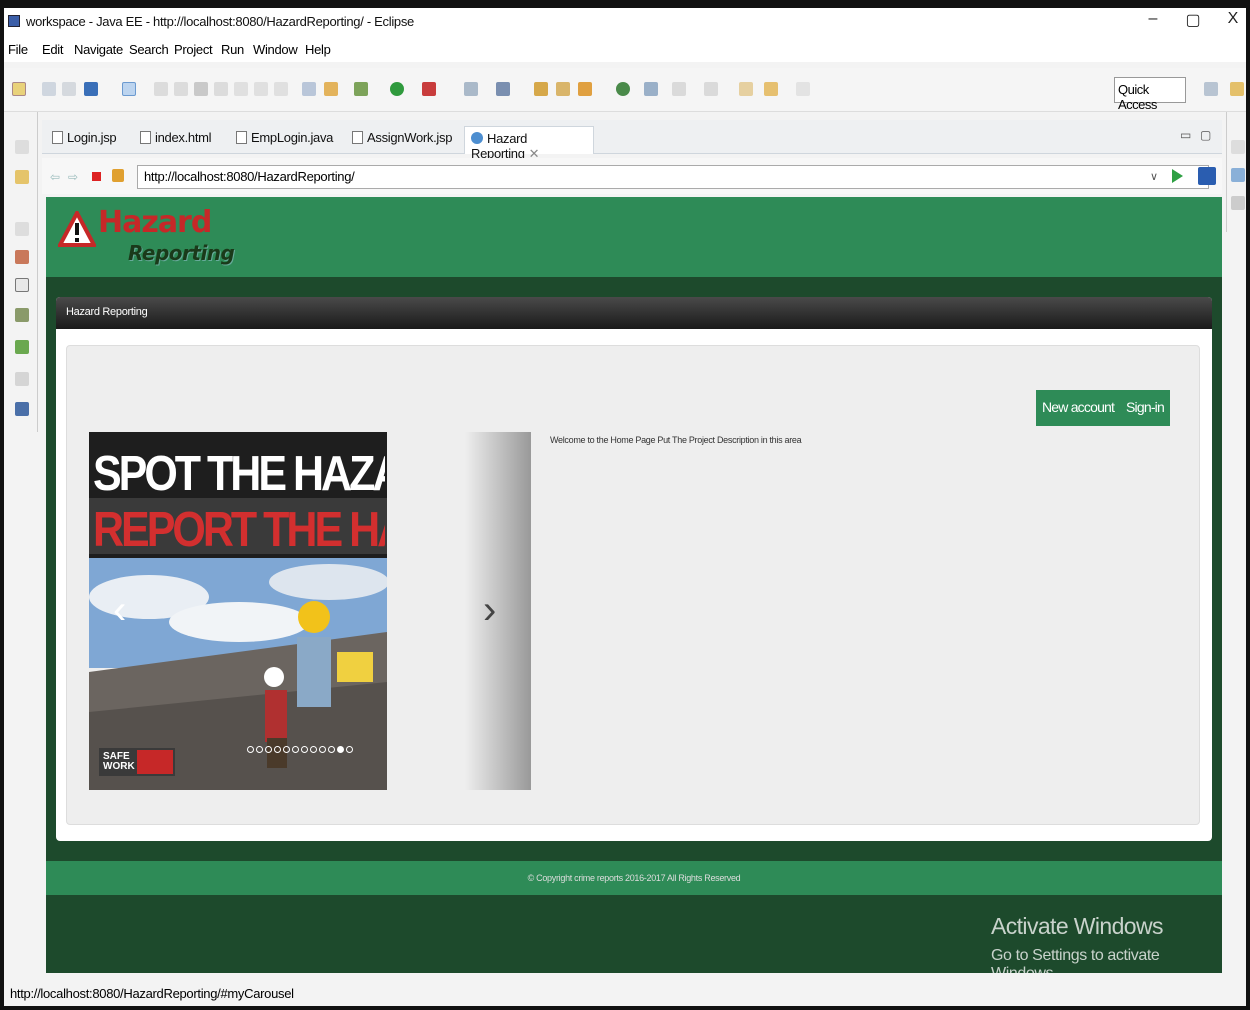 This screenshot has height=1010, width=1250. I want to click on suspend-icon, so click(181, 89).